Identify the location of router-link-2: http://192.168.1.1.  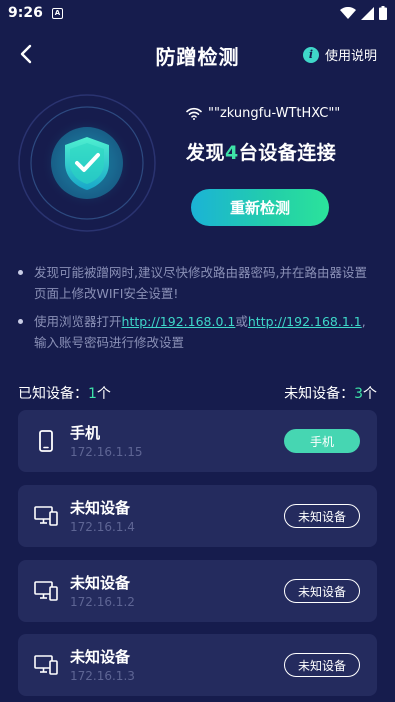
(305, 321).